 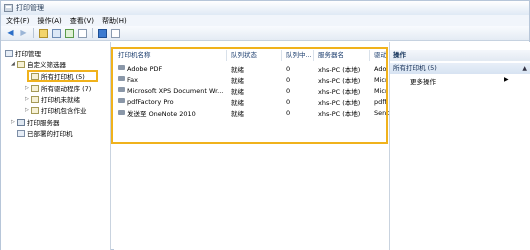 I want to click on table-row: Fax 就绪 0 xhs-PC (本地) Micr, so click(x=251, y=79).